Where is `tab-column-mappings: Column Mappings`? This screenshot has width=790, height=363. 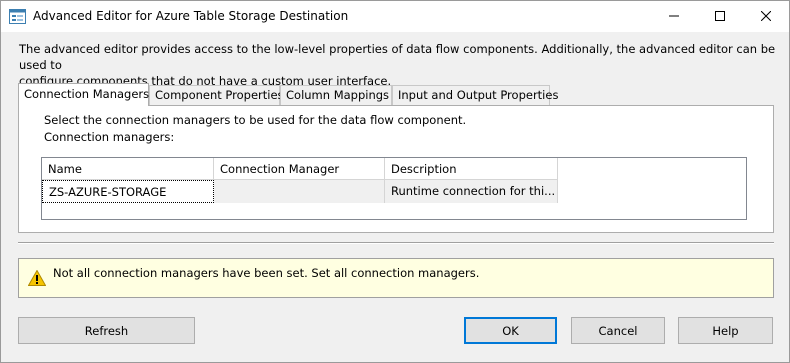
tab-column-mappings: Column Mappings is located at coordinates (336, 95).